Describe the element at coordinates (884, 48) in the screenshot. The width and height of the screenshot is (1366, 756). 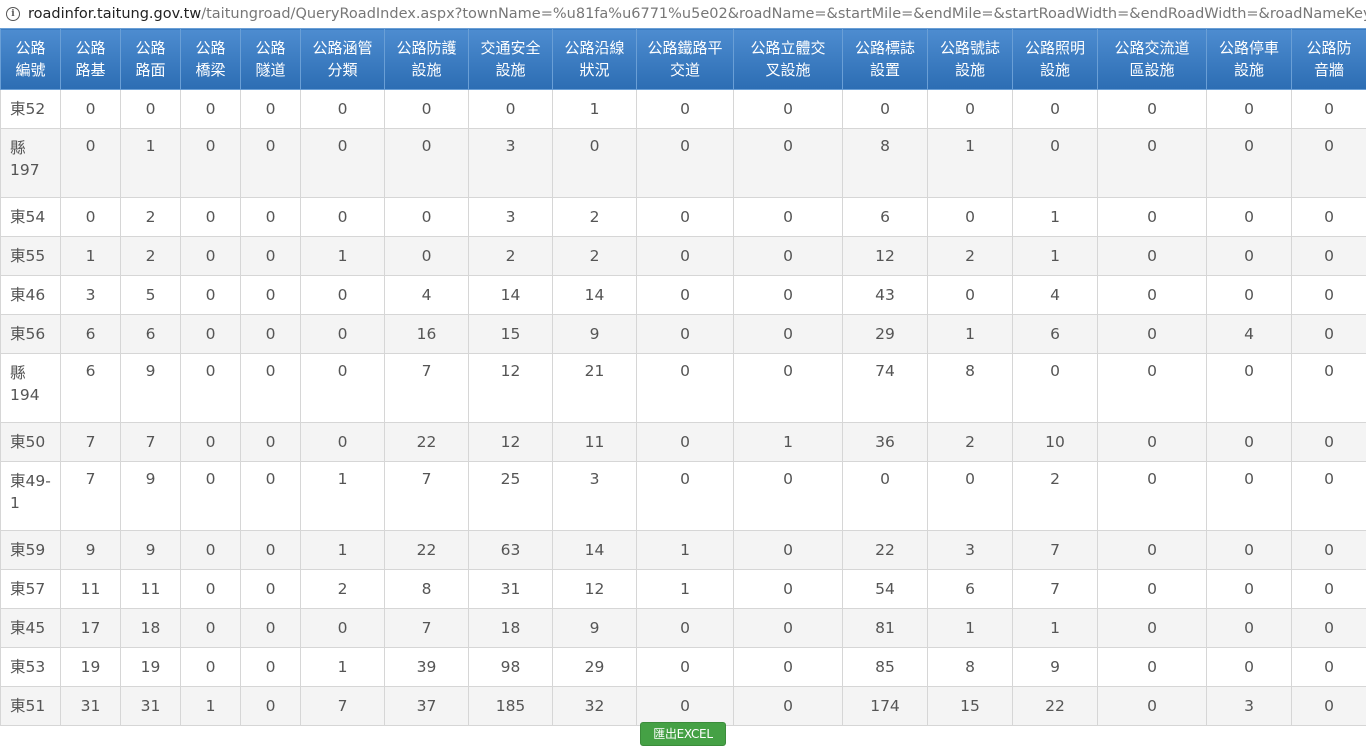
I see `column-header-text: 公路標誌` at that location.